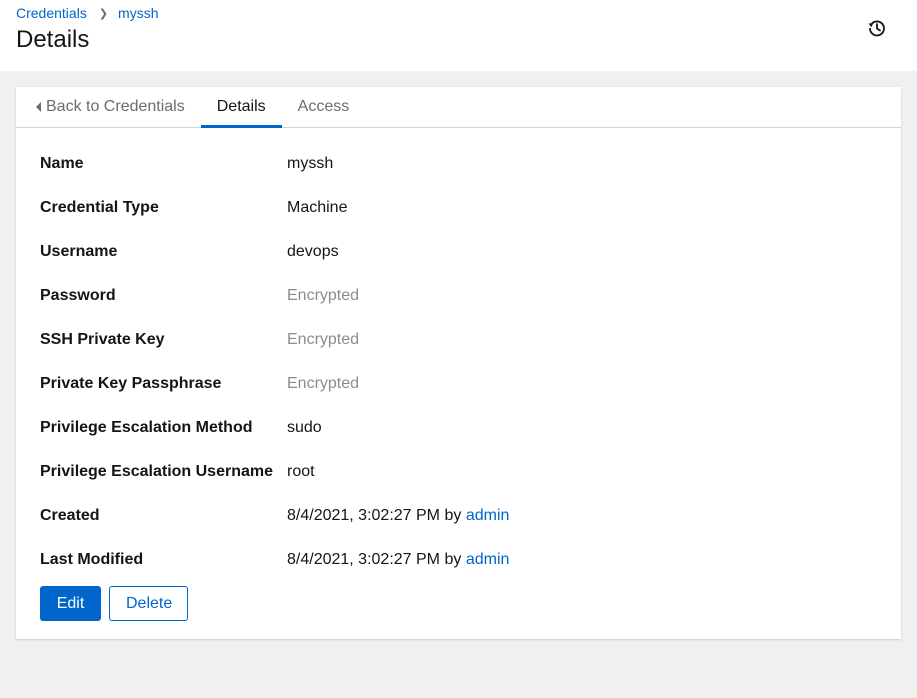 The height and width of the screenshot is (698, 917). What do you see at coordinates (458, 35) in the screenshot?
I see `page-header: Credentials ❯ myssh Details` at bounding box center [458, 35].